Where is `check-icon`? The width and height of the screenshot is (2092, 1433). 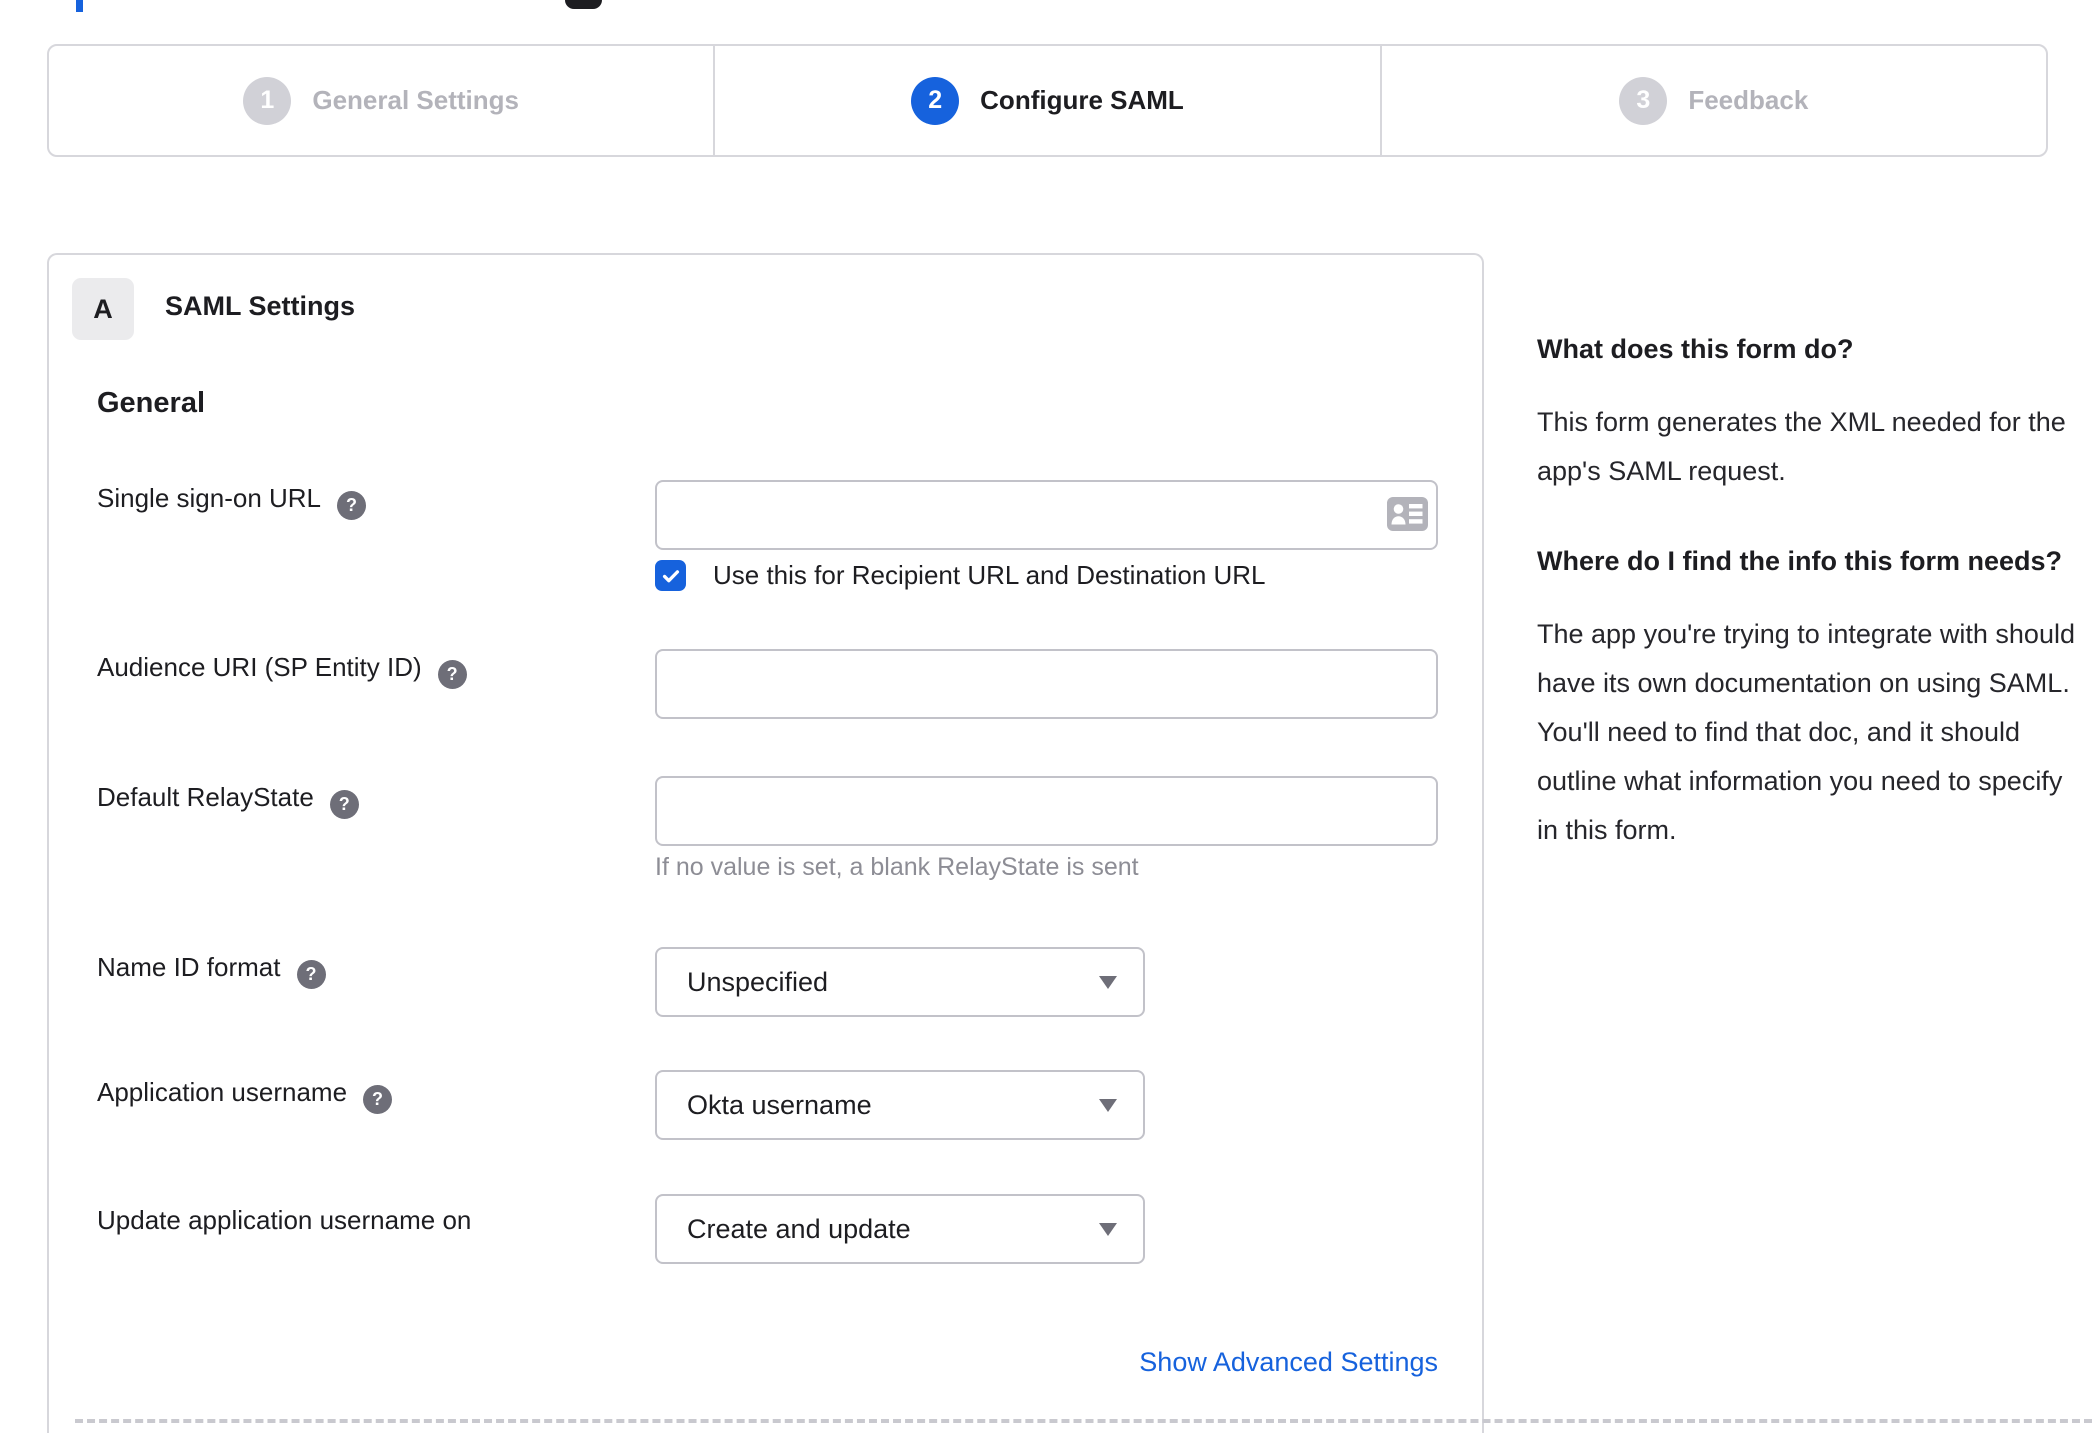
check-icon is located at coordinates (670, 575).